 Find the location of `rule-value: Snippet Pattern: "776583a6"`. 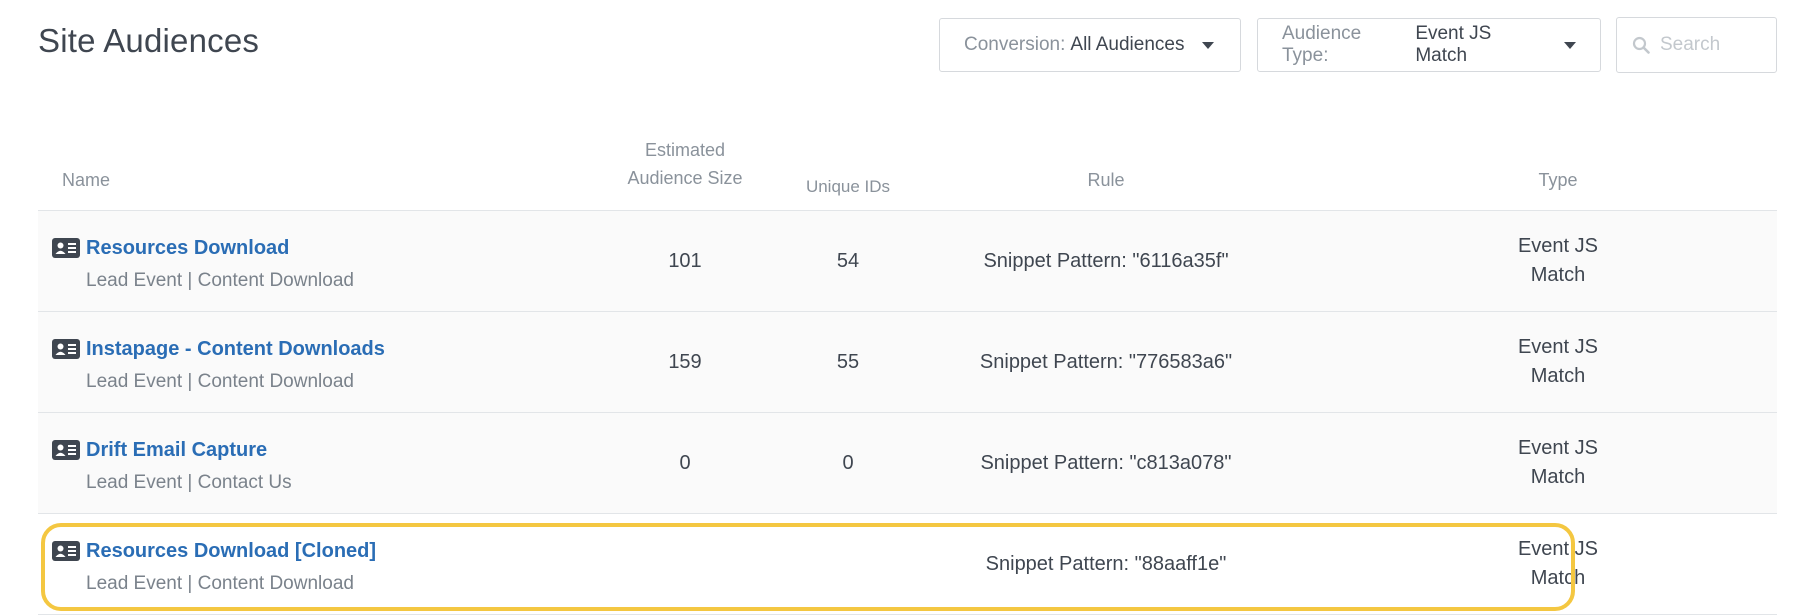

rule-value: Snippet Pattern: "776583a6" is located at coordinates (1106, 361).